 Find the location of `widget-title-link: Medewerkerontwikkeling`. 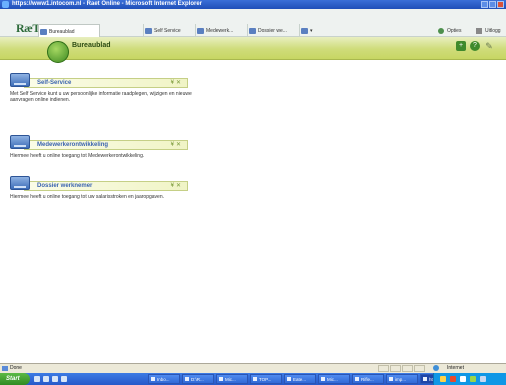

widget-title-link: Medewerkerontwikkeling is located at coordinates (72, 145).